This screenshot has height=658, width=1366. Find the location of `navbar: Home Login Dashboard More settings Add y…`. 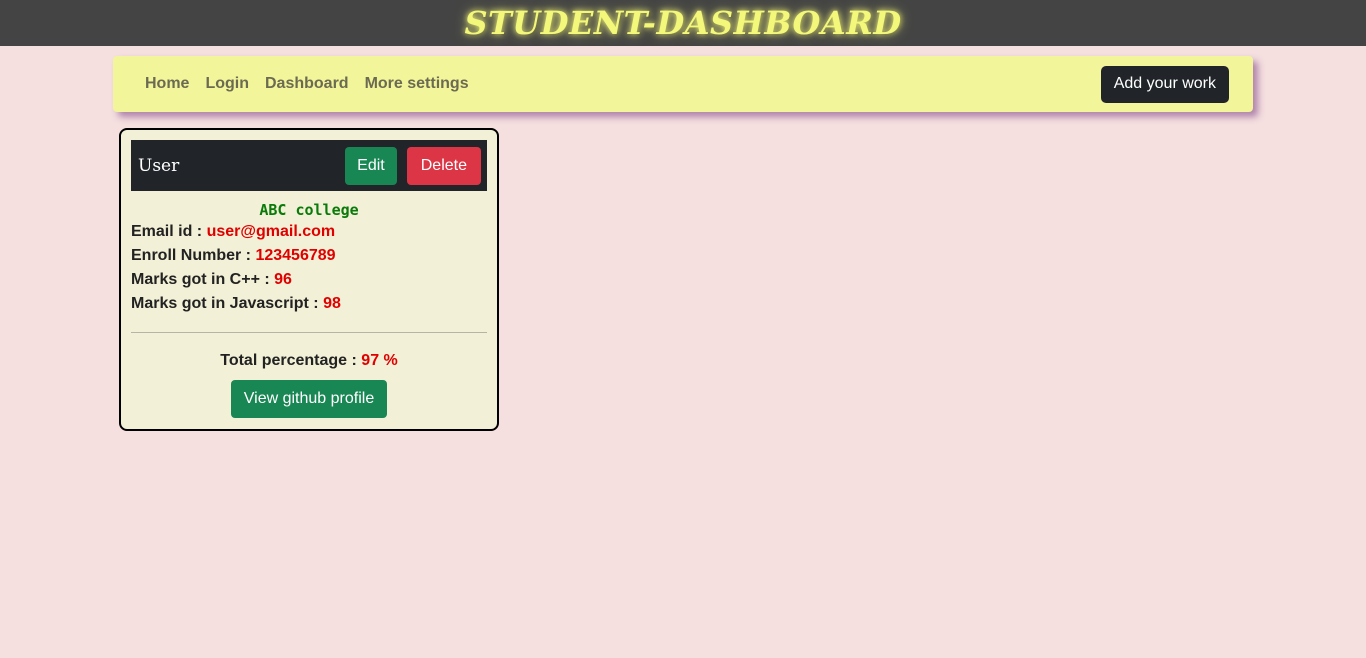

navbar: Home Login Dashboard More settings Add y… is located at coordinates (683, 84).